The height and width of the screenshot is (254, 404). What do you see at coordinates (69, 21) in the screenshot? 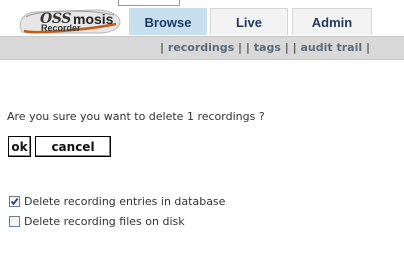
I see `app-logo: OSS mosis Recorder` at bounding box center [69, 21].